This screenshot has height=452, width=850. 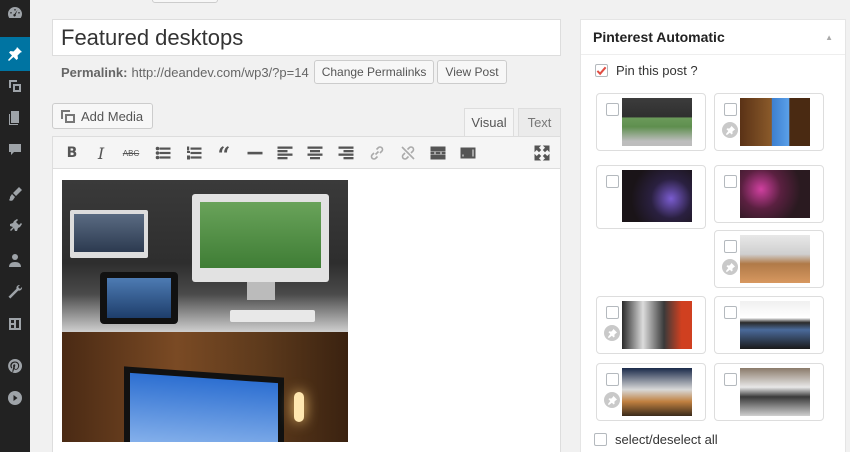 I want to click on post-title-input: Featured desktops, so click(x=306, y=37).